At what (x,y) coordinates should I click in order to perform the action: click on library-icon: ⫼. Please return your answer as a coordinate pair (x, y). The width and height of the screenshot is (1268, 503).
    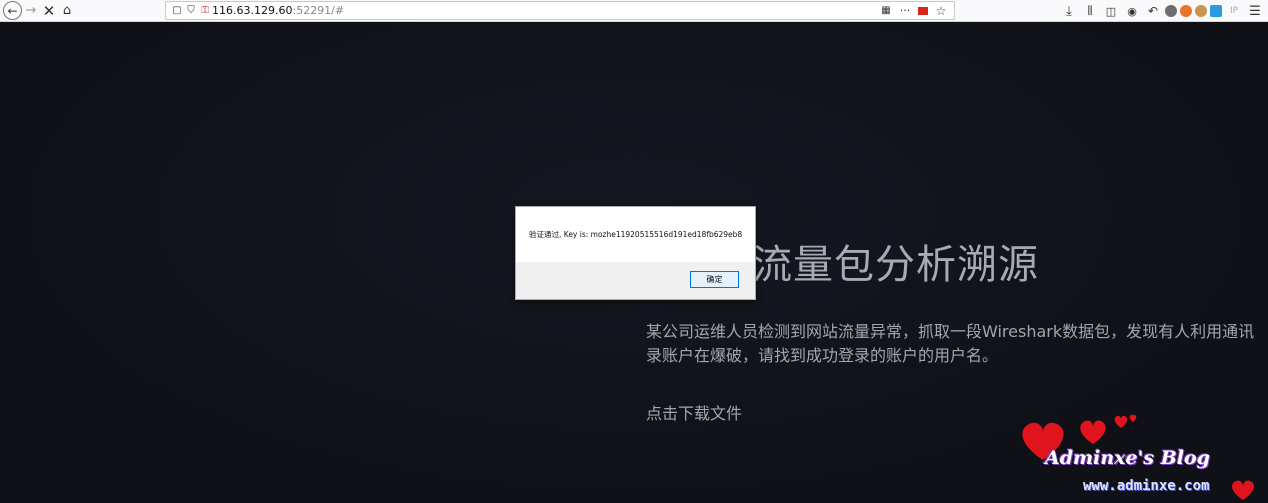
    Looking at the image, I should click on (1090, 11).